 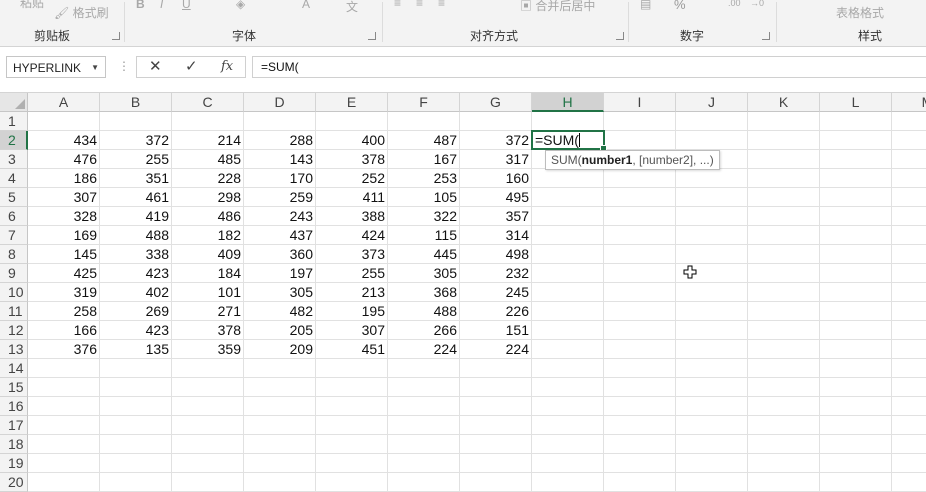 What do you see at coordinates (208, 463) in the screenshot?
I see `cell-c19` at bounding box center [208, 463].